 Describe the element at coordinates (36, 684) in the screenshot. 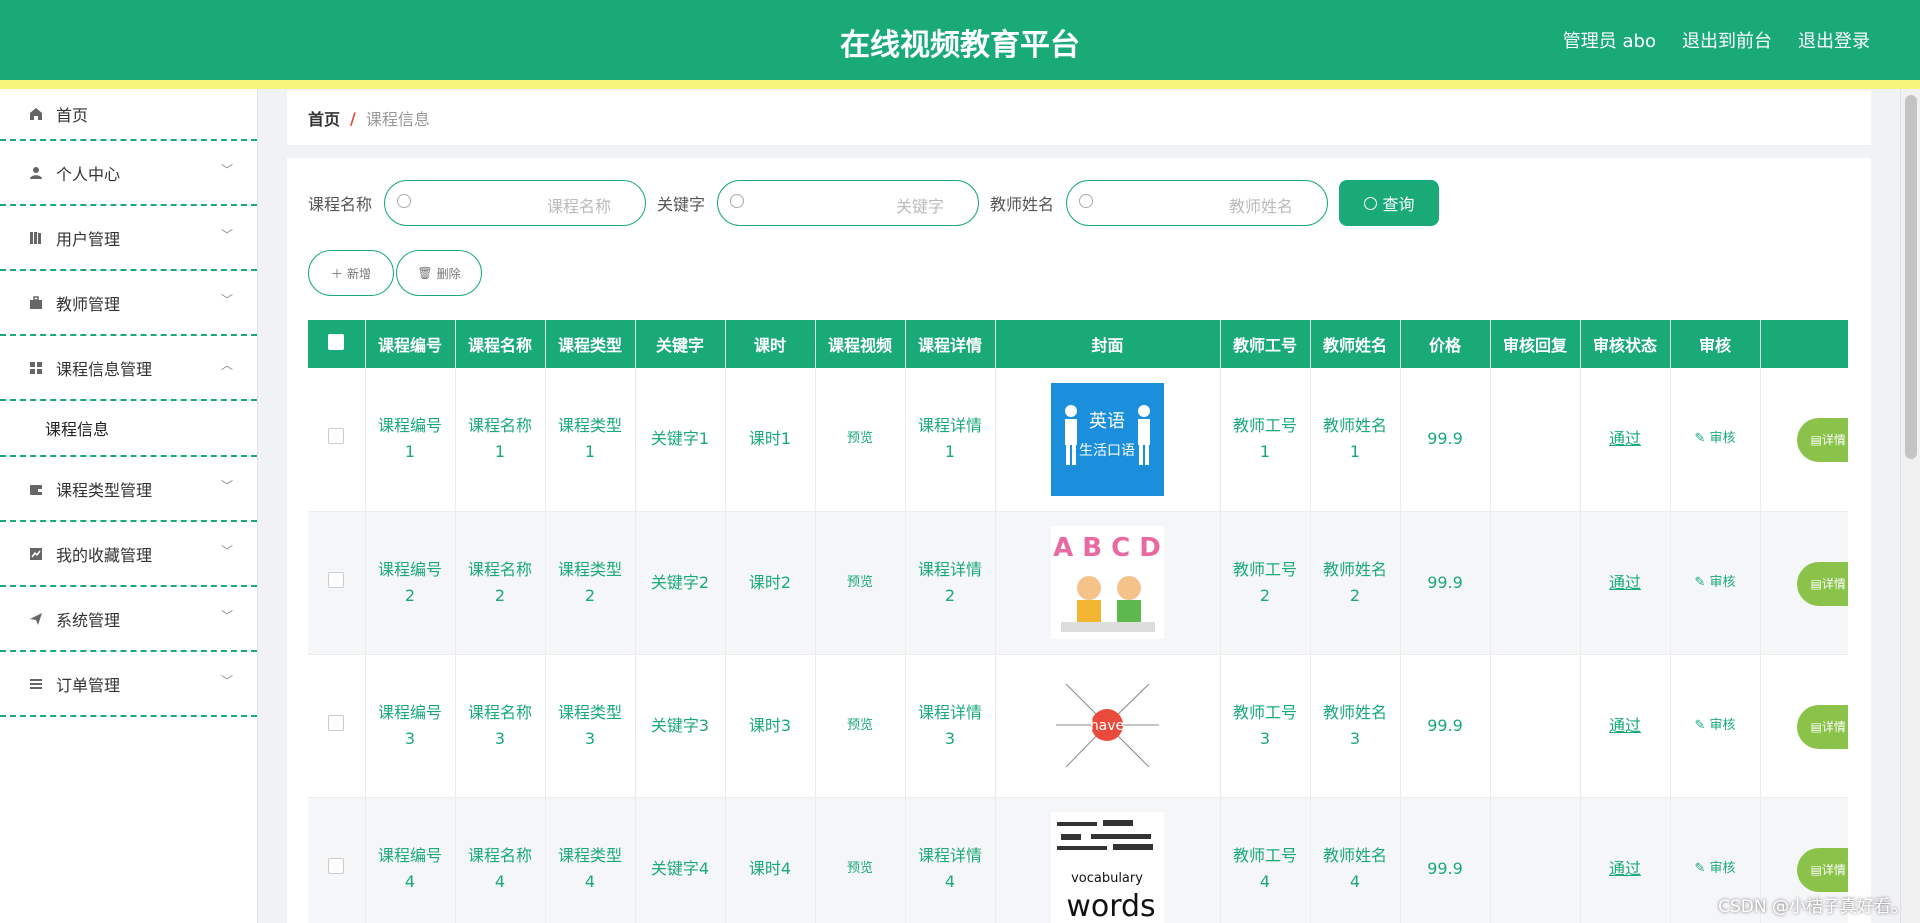

I see `list-icon` at that location.